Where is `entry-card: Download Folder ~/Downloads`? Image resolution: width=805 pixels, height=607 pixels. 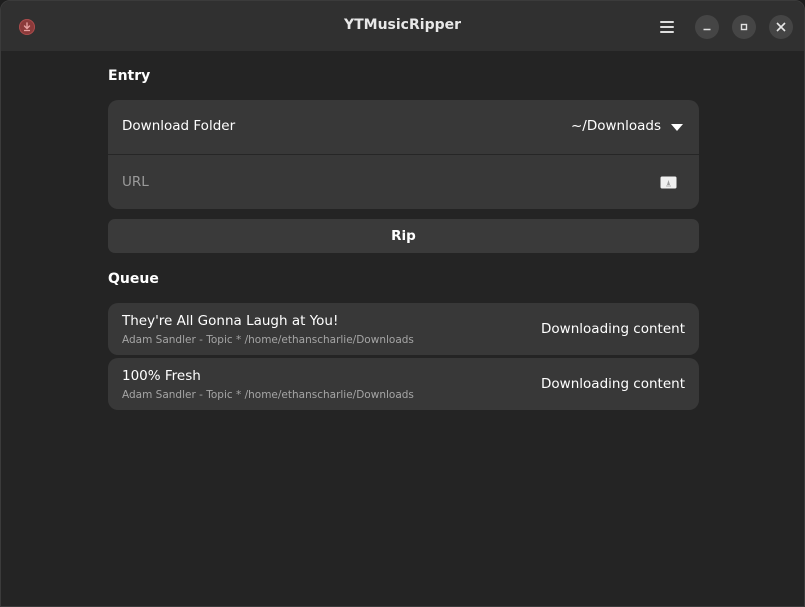
entry-card: Download Folder ~/Downloads is located at coordinates (403, 154).